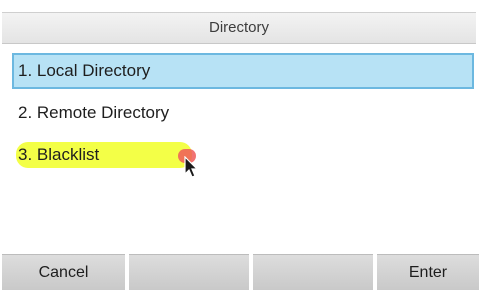  What do you see at coordinates (59, 154) in the screenshot?
I see `menu-item-label: 3. Blacklist` at bounding box center [59, 154].